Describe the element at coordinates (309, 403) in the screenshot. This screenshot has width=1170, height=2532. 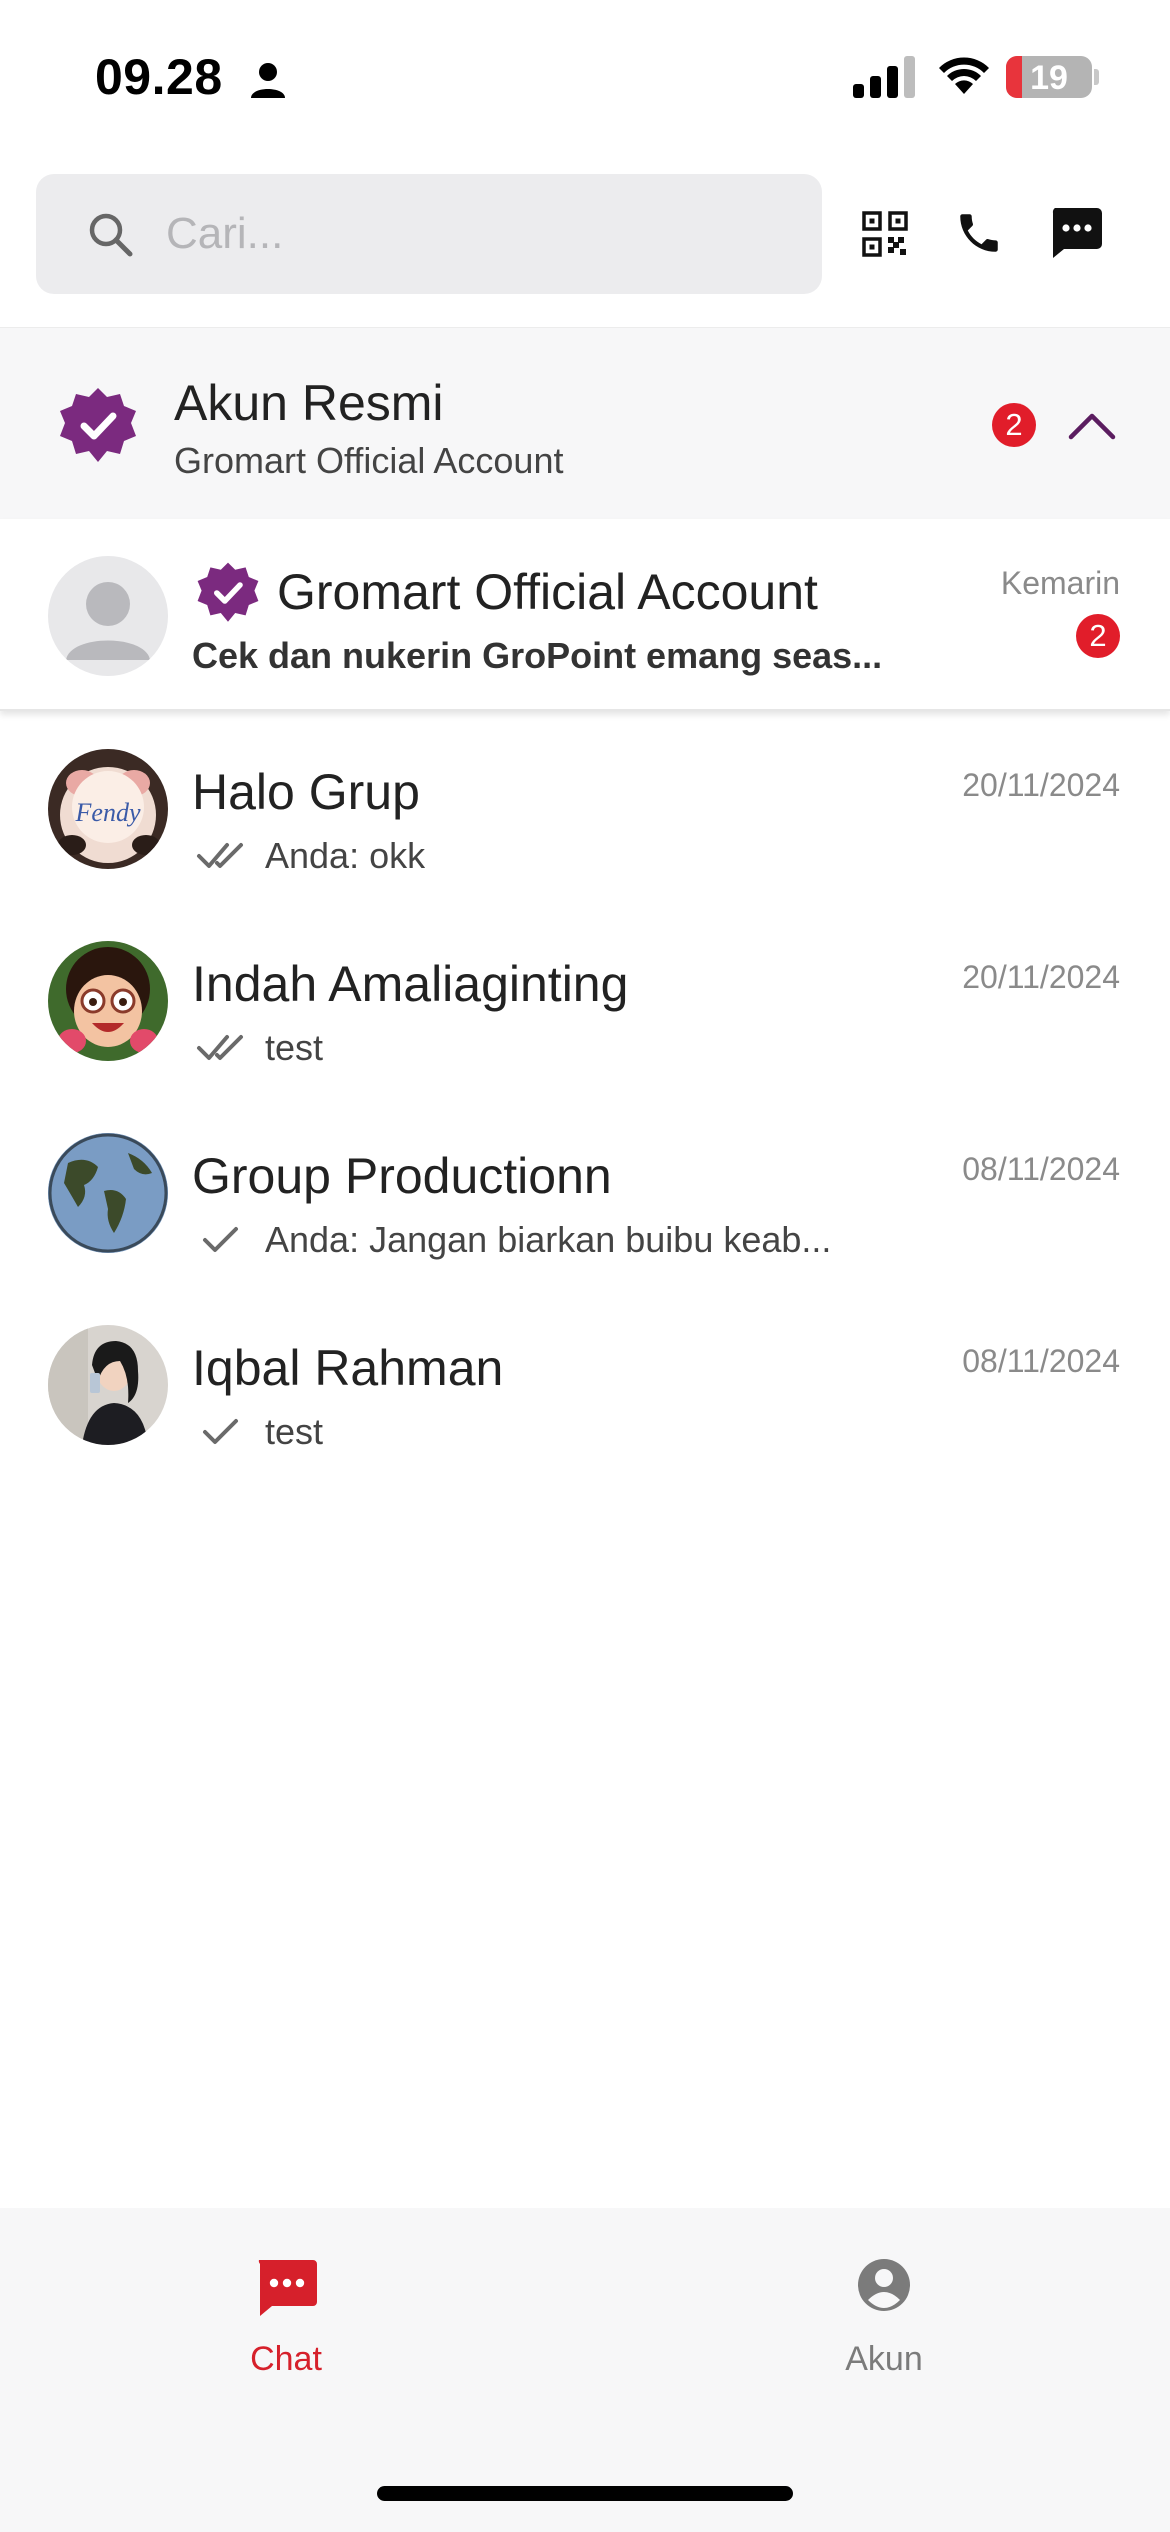
I see `official-section-title: Akun Resmi` at that location.